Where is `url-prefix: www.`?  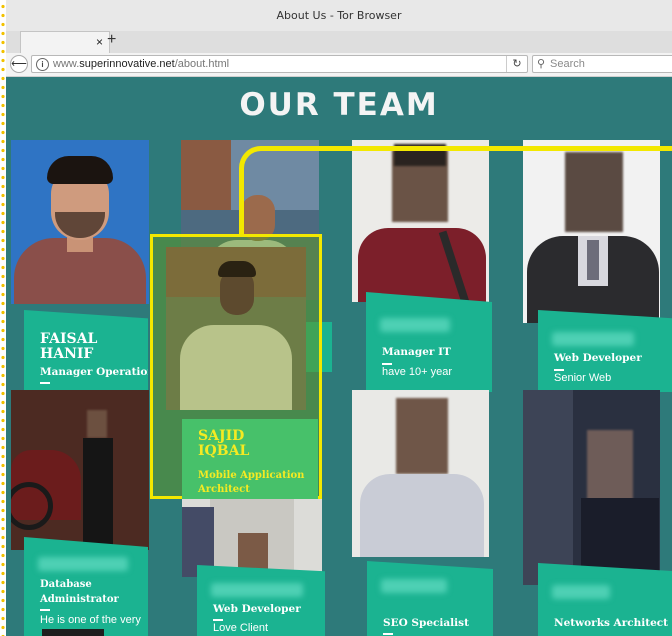
url-prefix: www. is located at coordinates (66, 64).